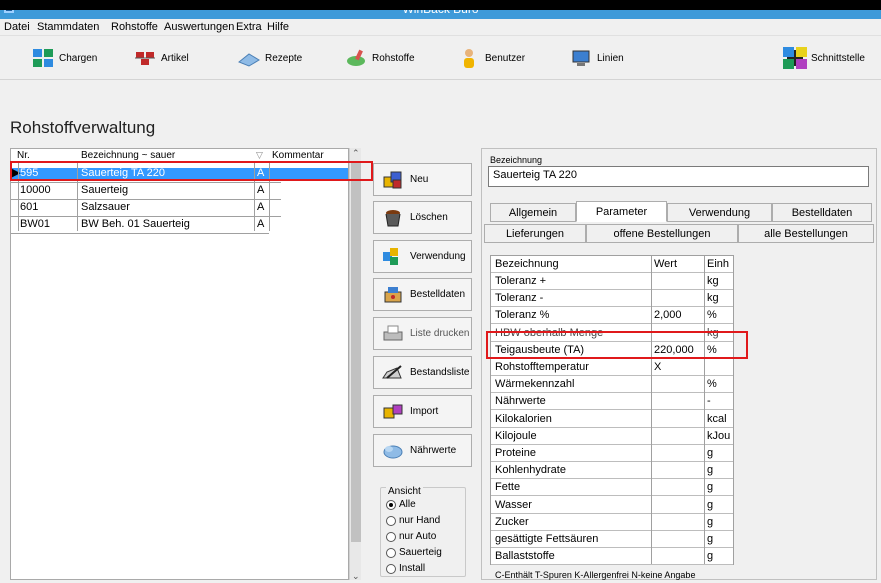  What do you see at coordinates (668, 315) in the screenshot?
I see `param-wert: 2,000` at bounding box center [668, 315].